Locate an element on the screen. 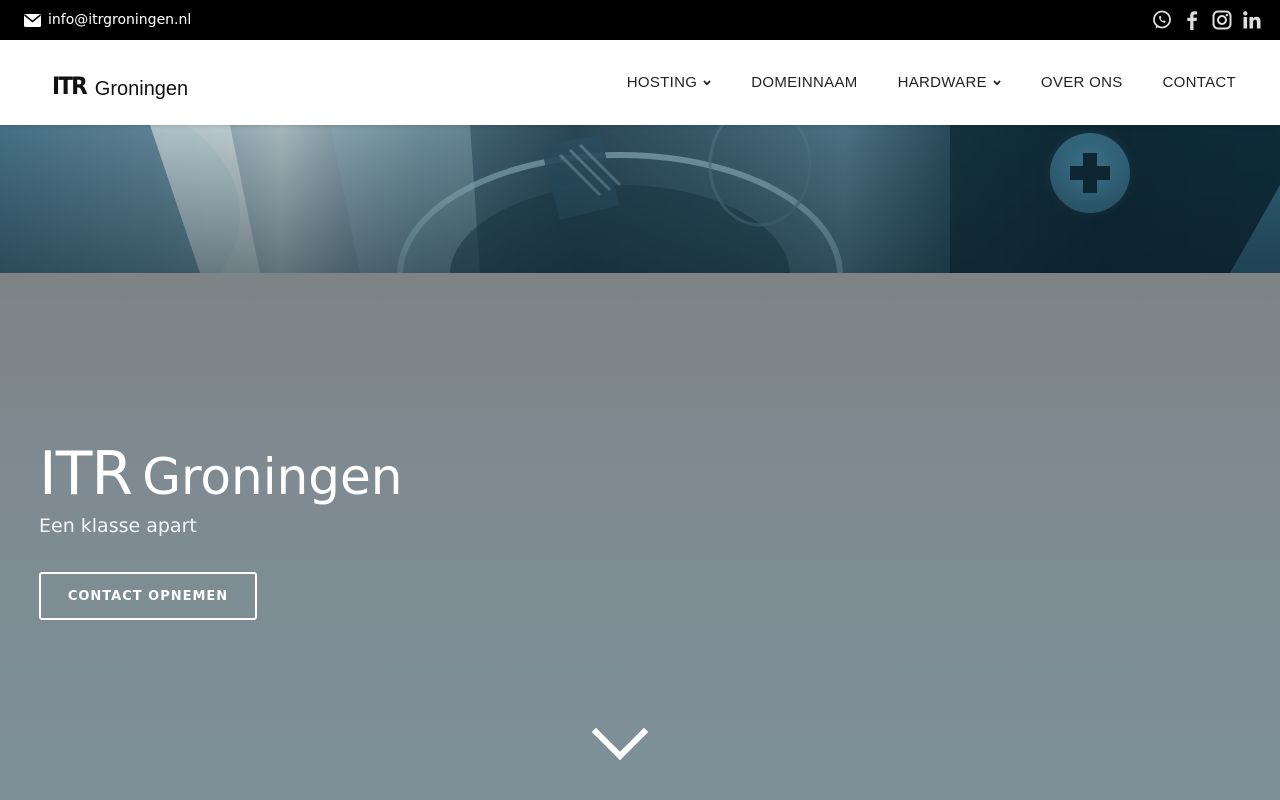 The height and width of the screenshot is (800, 1280). hero-title: ITR Groningen is located at coordinates (220, 478).